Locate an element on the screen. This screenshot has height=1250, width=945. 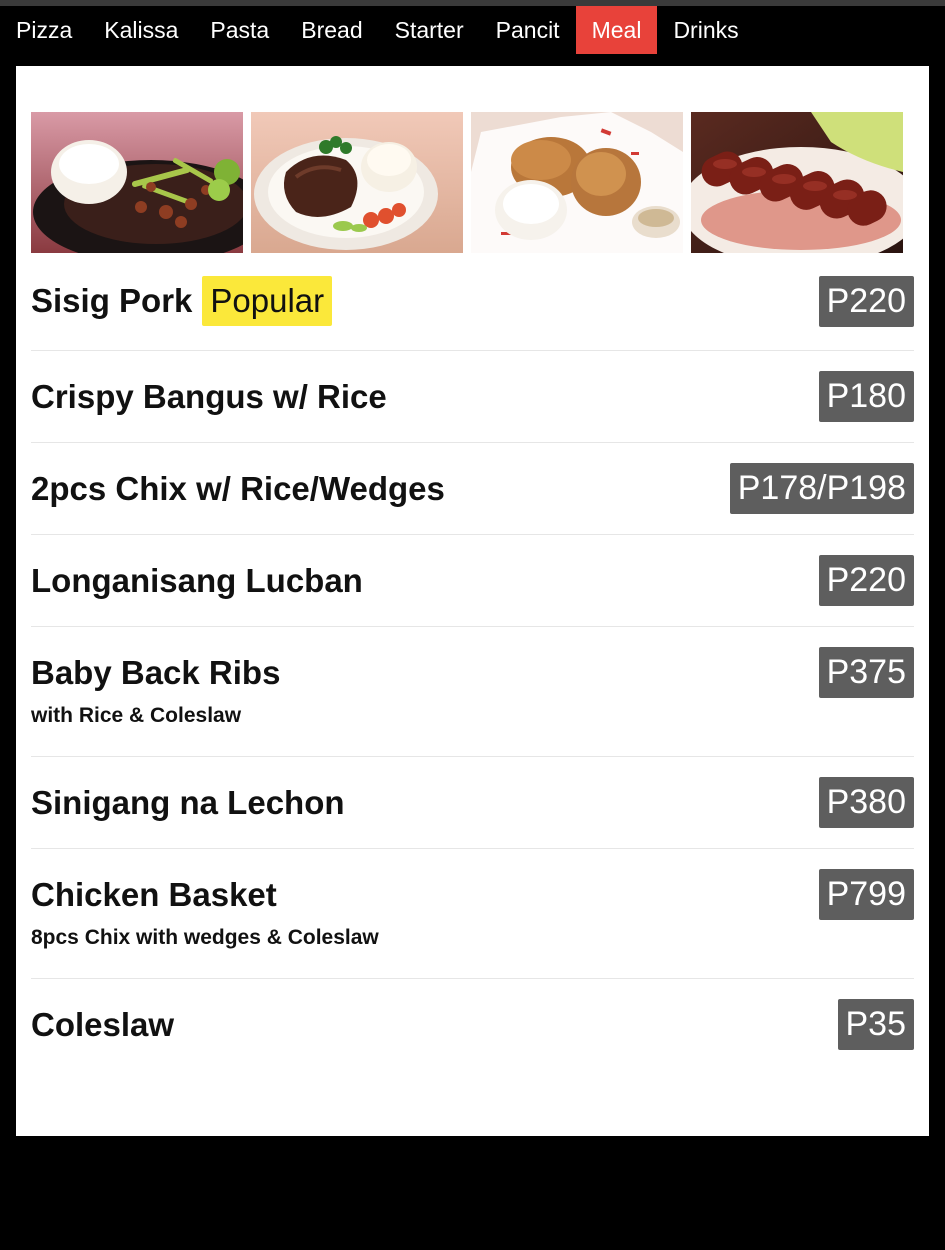
menu-item: Coleslaw P35 is located at coordinates (472, 1024).